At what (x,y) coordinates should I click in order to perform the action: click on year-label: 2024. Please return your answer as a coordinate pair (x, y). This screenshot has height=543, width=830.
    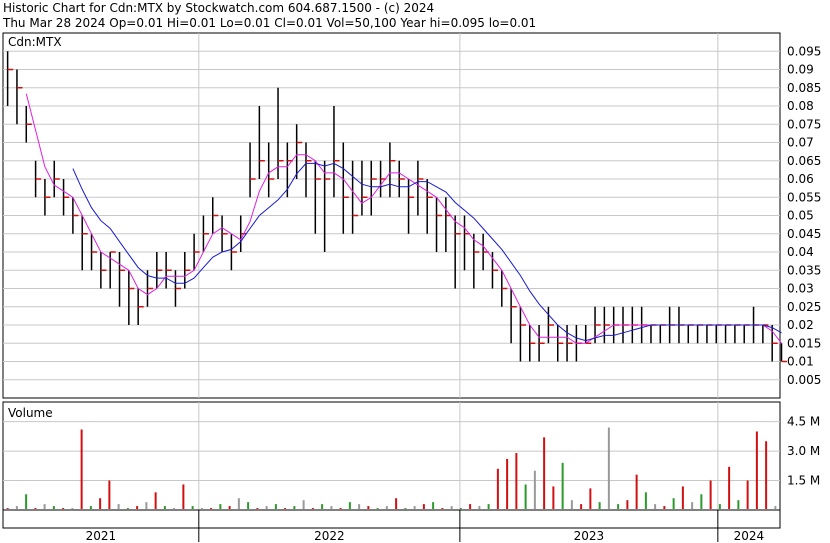
    Looking at the image, I should click on (749, 536).